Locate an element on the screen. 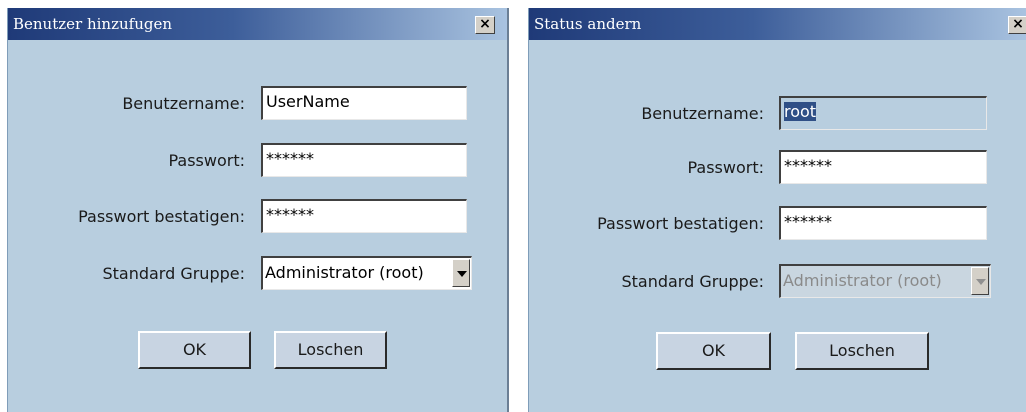  username-value: root is located at coordinates (800, 111).